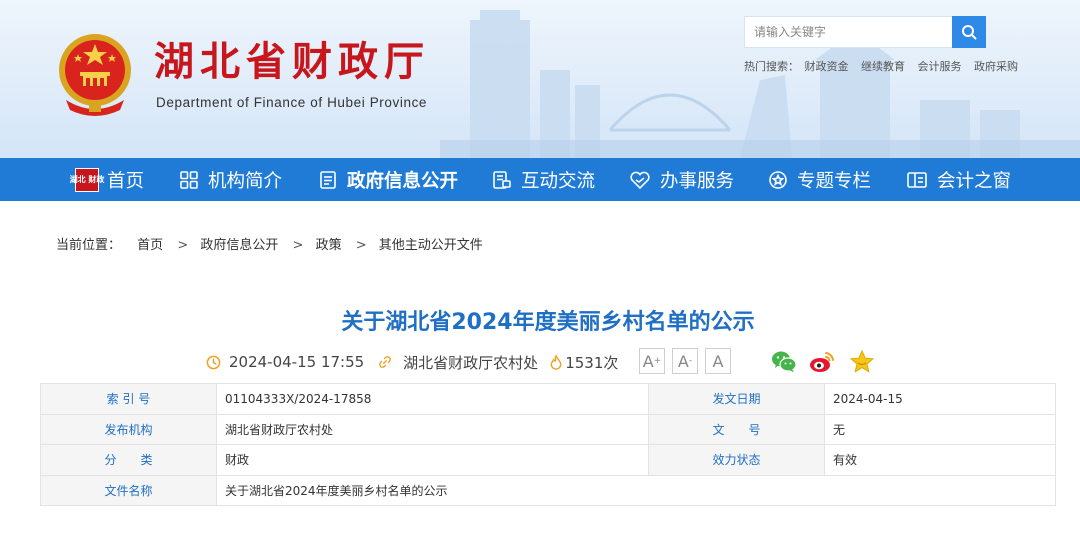  I want to click on search-icon, so click(969, 32).